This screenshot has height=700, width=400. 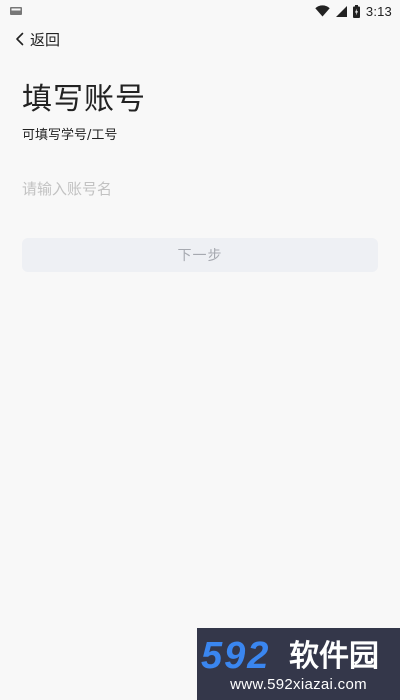 I want to click on chevron-left-icon, so click(x=20, y=39).